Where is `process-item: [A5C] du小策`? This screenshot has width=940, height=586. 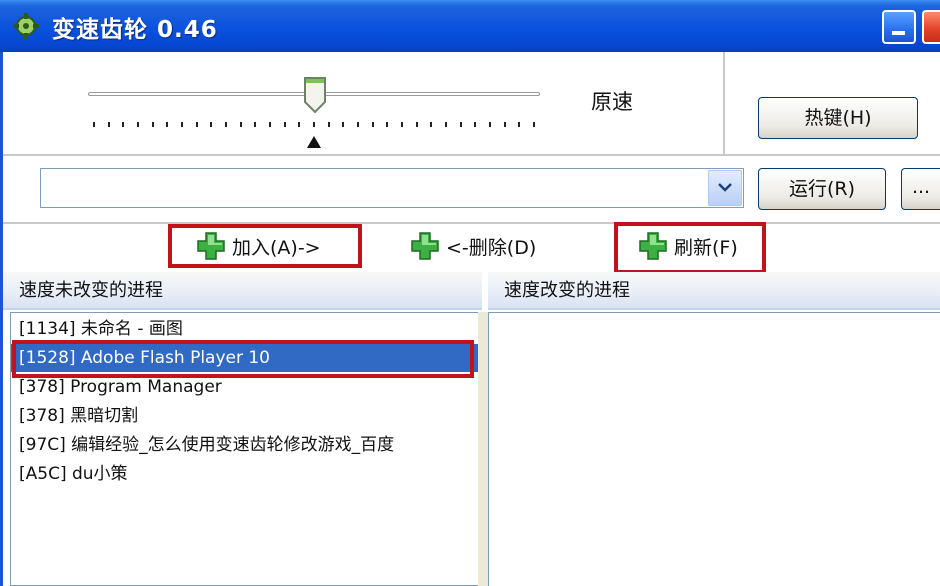 process-item: [A5C] du小策 is located at coordinates (246, 474).